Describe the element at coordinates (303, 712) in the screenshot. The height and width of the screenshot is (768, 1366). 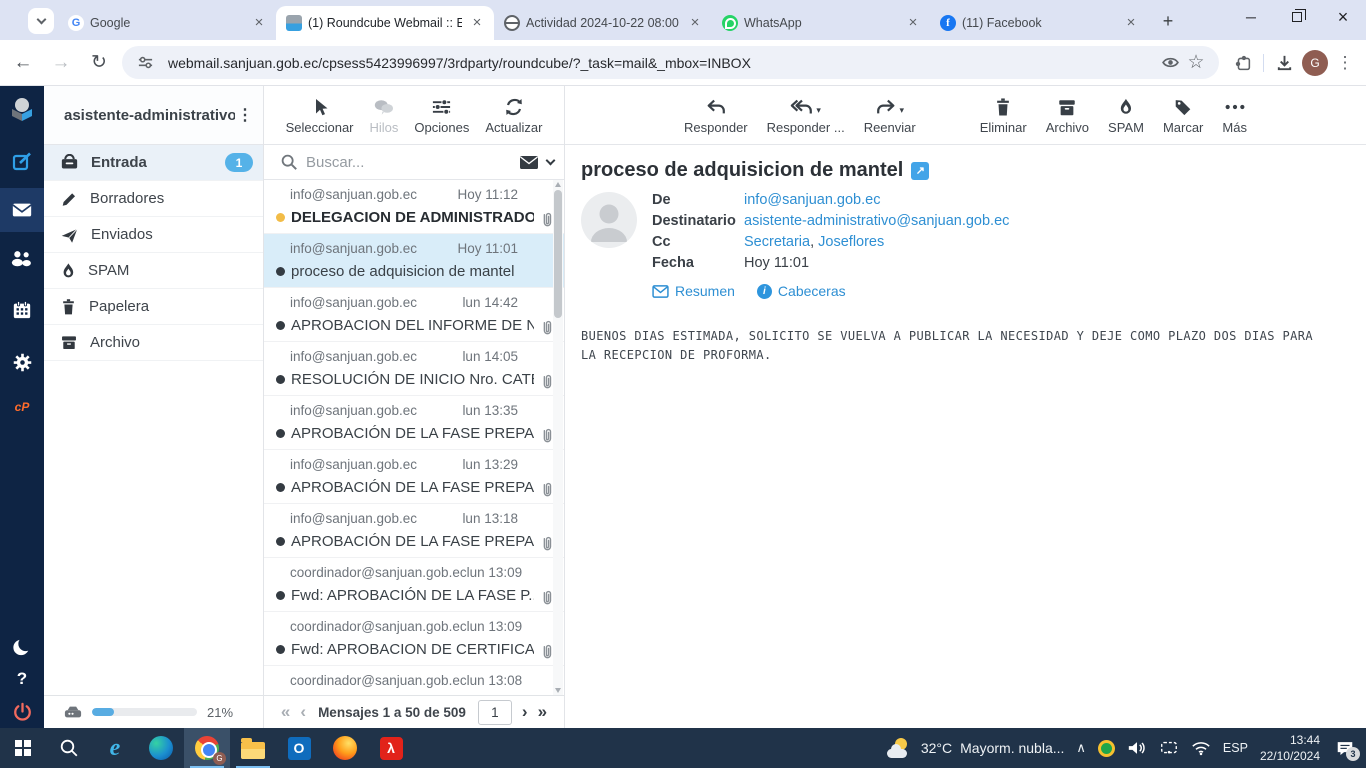
I see `prev-page-button: ‹` at that location.